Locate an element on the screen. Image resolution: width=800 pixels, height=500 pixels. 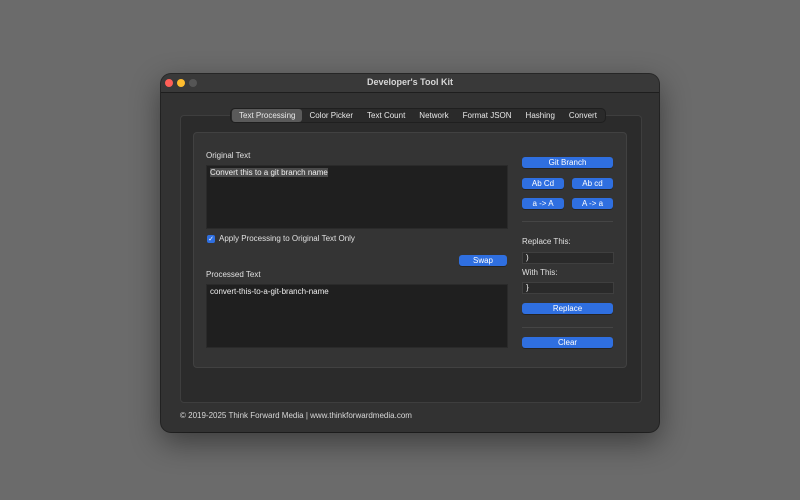
original-text-value: Convert this to a git branch name is located at coordinates (269, 172).